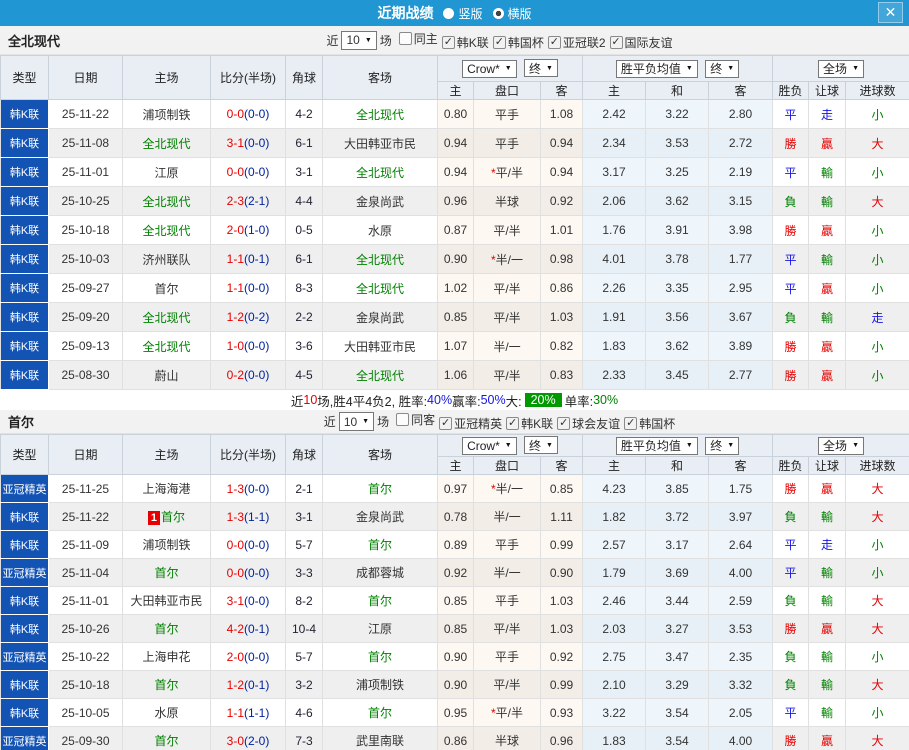 This screenshot has height=750, width=909. Describe the element at coordinates (416, 38) in the screenshot. I see `filter-checkbox-同主: 同主` at that location.